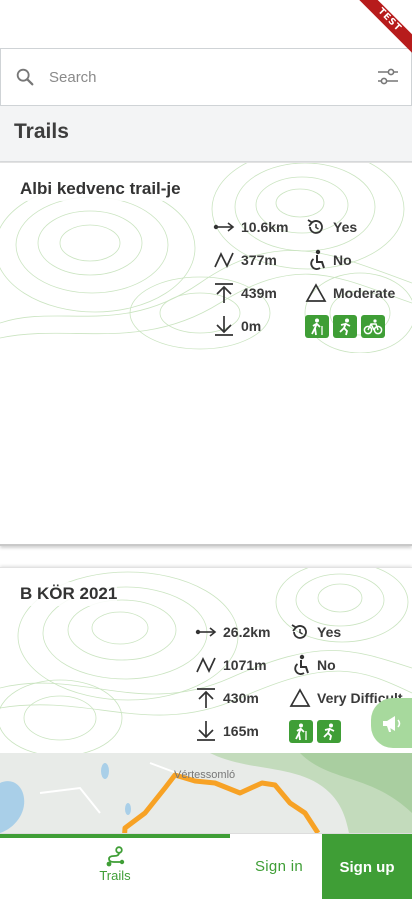  I want to click on elevation-change-stat: 377m, so click(245, 260).